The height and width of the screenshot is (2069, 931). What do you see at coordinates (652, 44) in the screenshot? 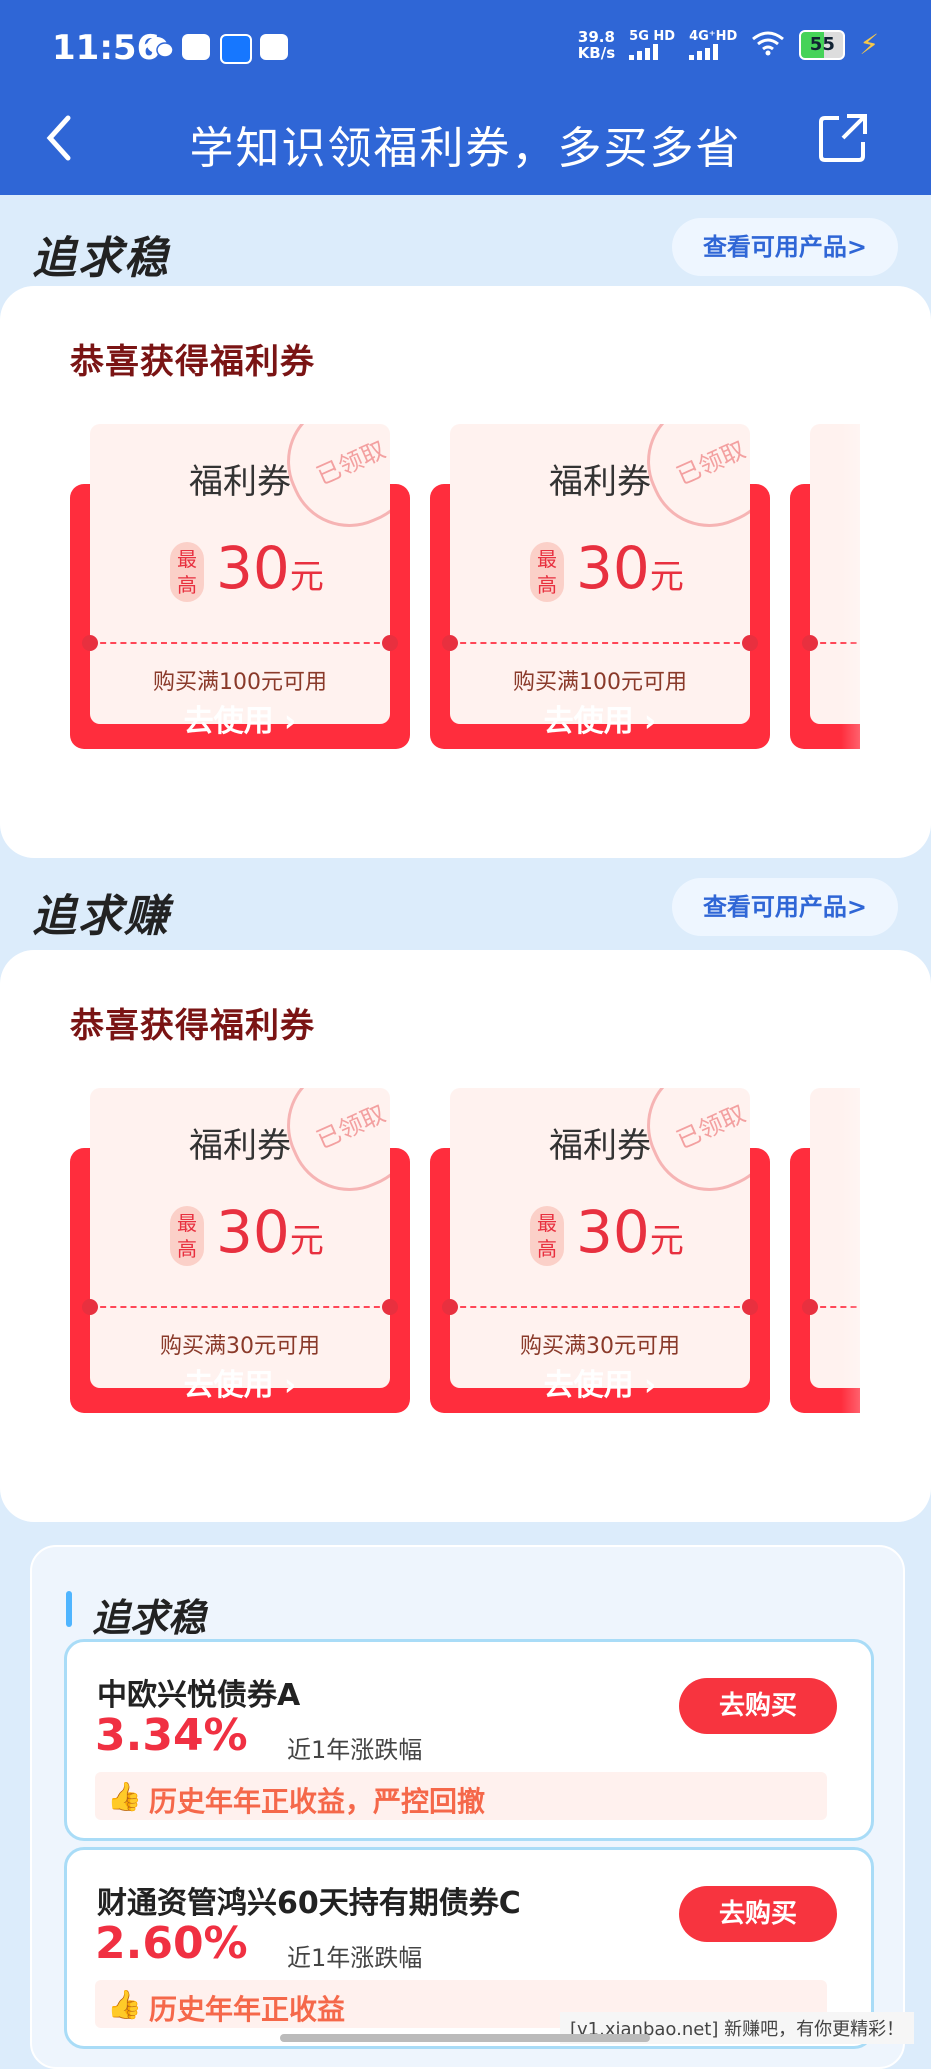
I see `signal-5g: 5G HD` at bounding box center [652, 44].